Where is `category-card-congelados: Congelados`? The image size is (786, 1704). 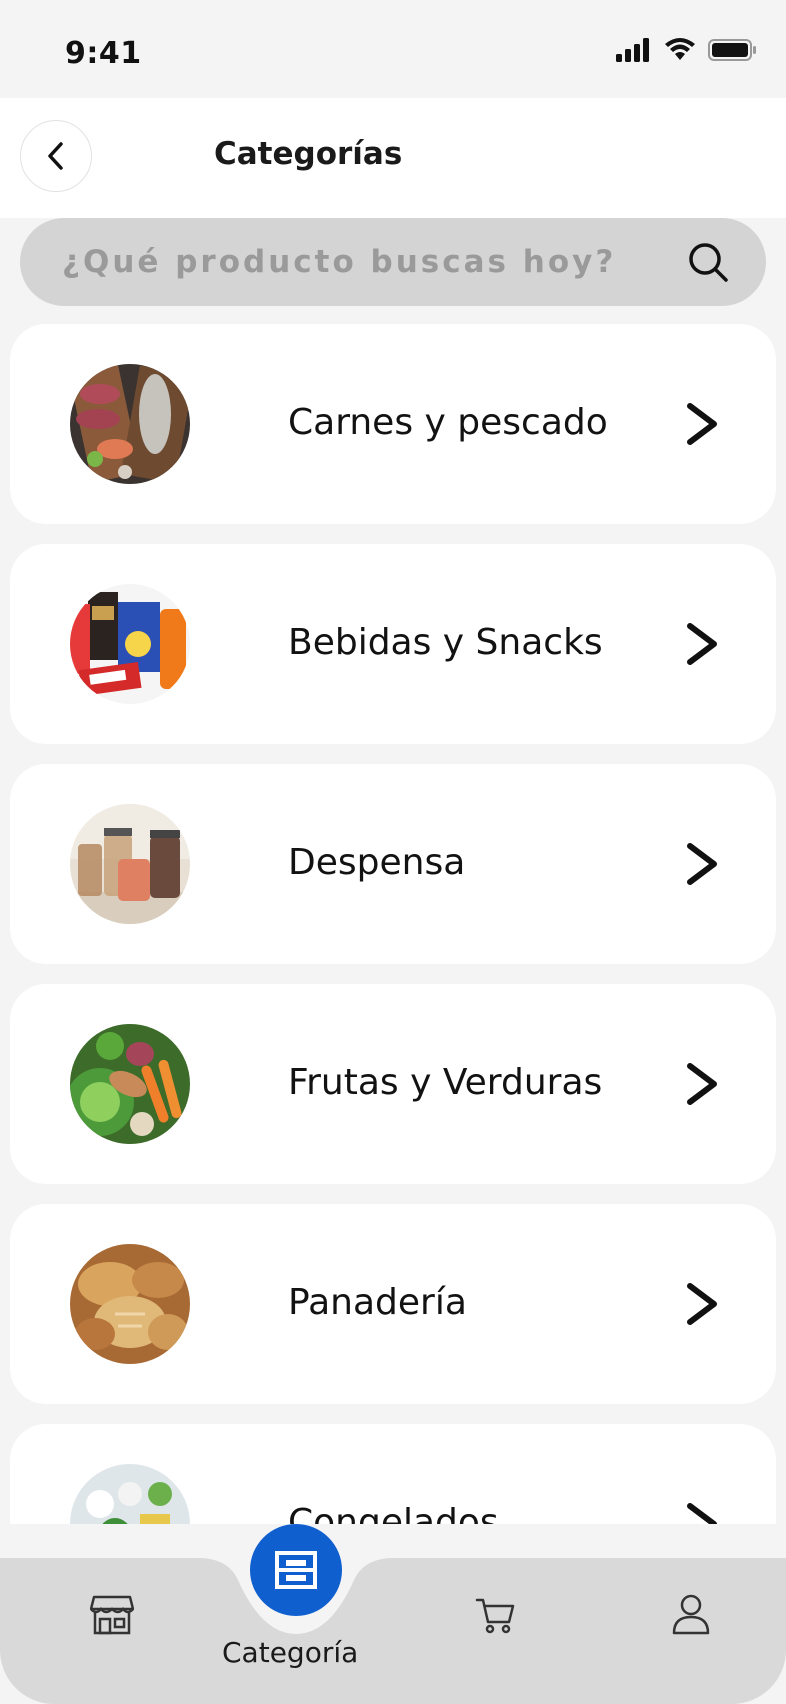 category-card-congelados: Congelados is located at coordinates (393, 1474).